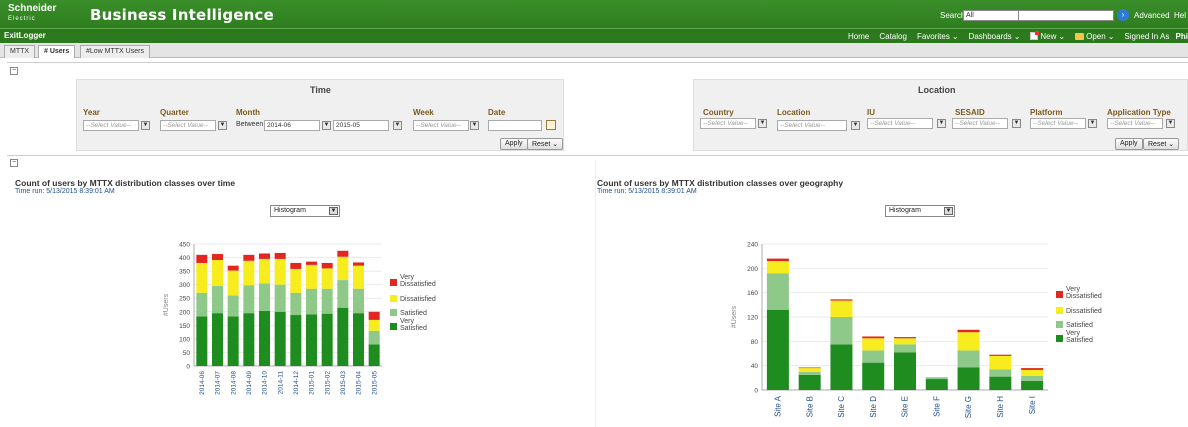  I want to click on location-apply-button: Apply, so click(1129, 144).